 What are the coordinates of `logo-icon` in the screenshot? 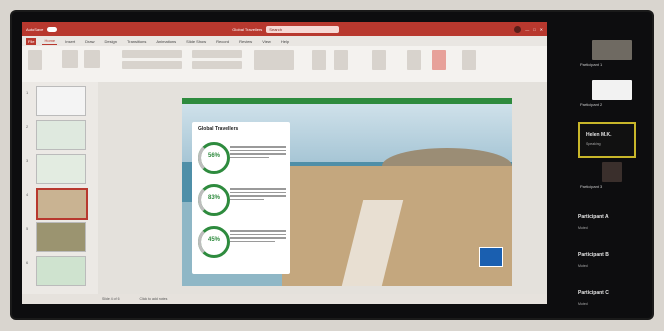 It's located at (491, 257).